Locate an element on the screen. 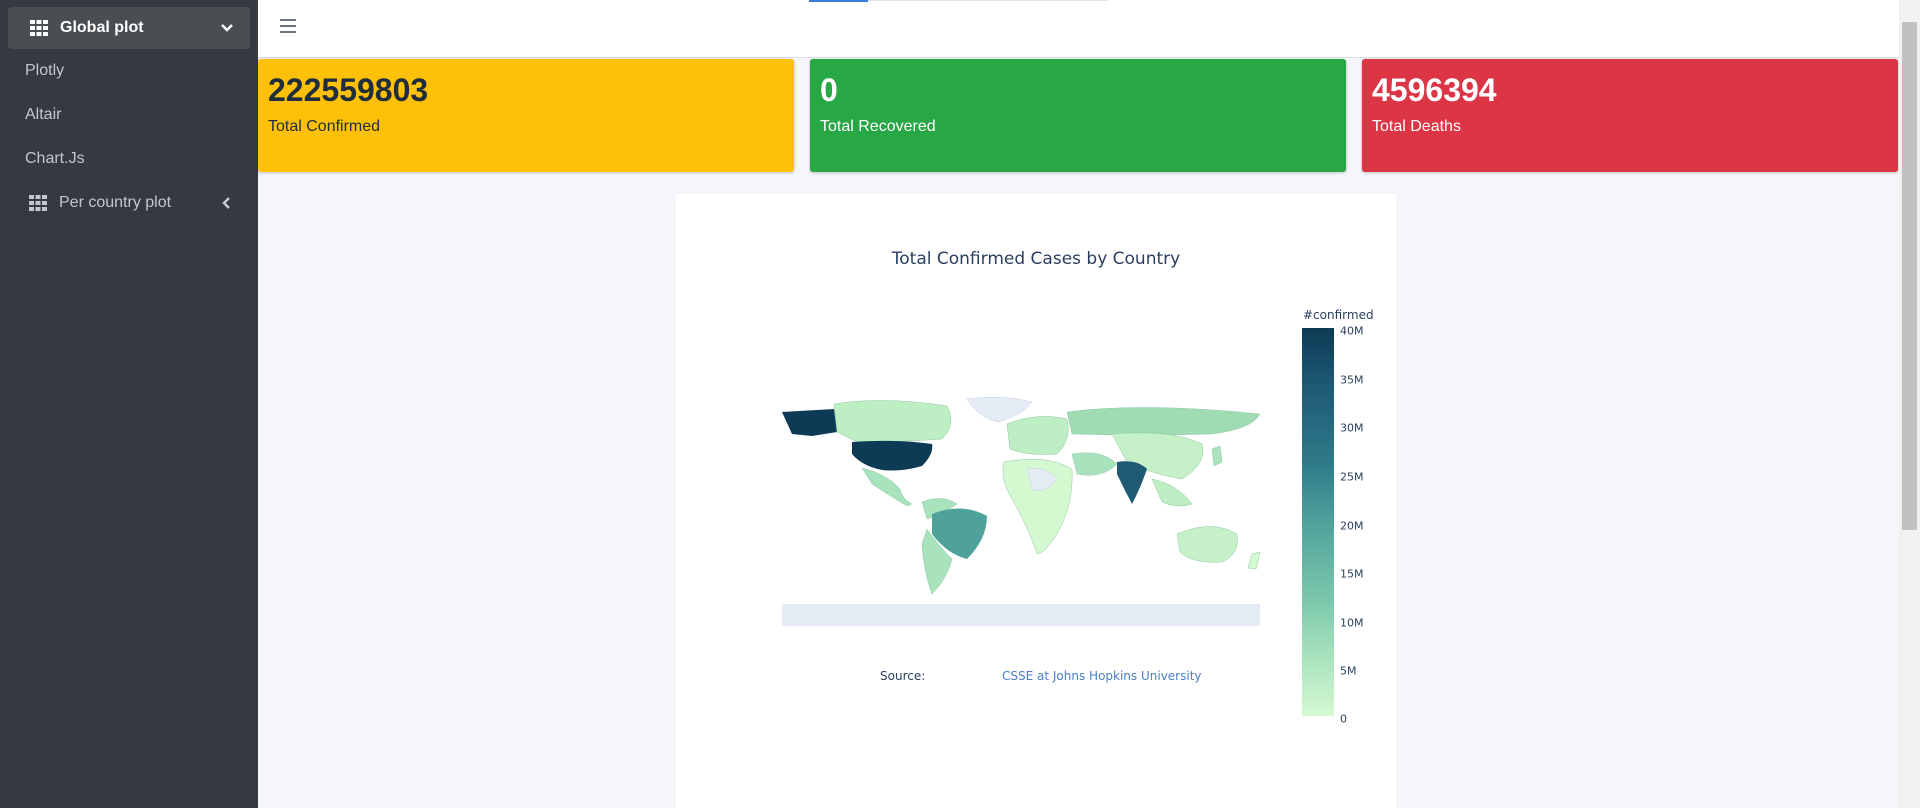 This screenshot has height=808, width=1920. greenland is located at coordinates (999, 409).